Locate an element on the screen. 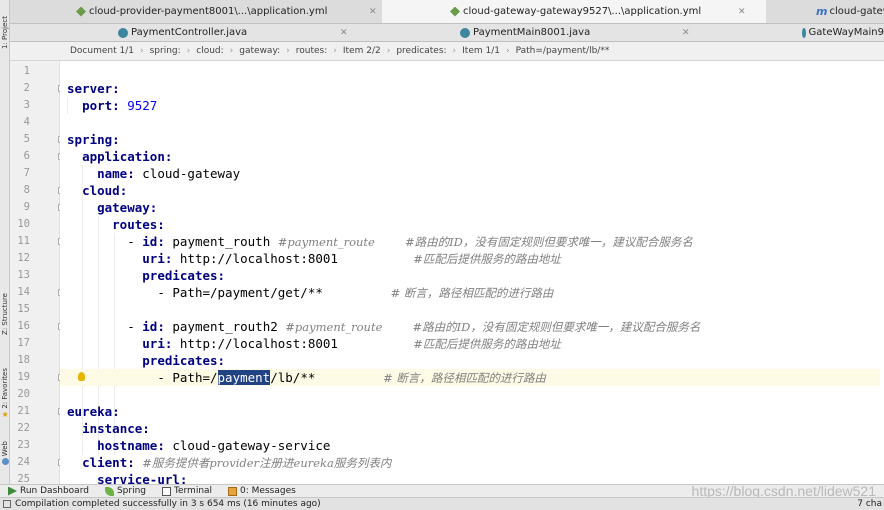 Image resolution: width=884 pixels, height=510 pixels. line-number: 16 is located at coordinates (23, 326).